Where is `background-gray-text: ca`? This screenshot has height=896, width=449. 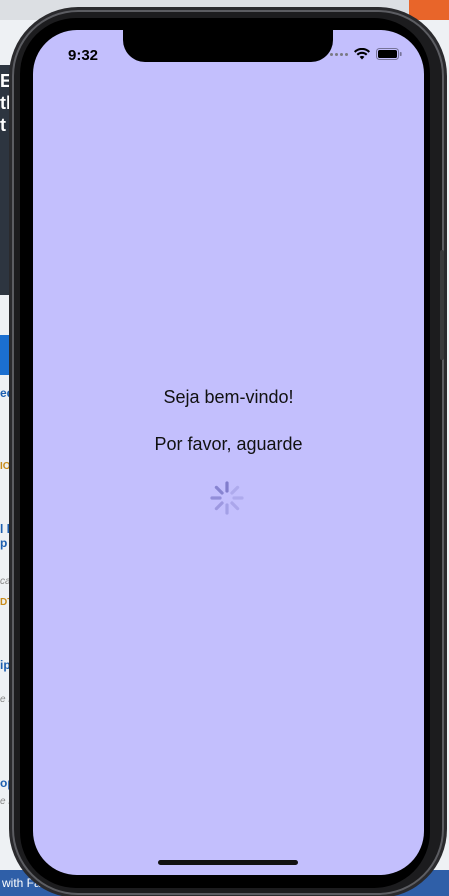 background-gray-text: ca is located at coordinates (5, 581).